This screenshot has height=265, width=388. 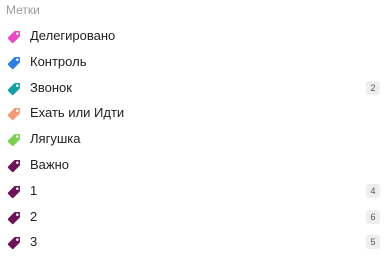 I want to click on tag-count-badge: 2, so click(x=373, y=87).